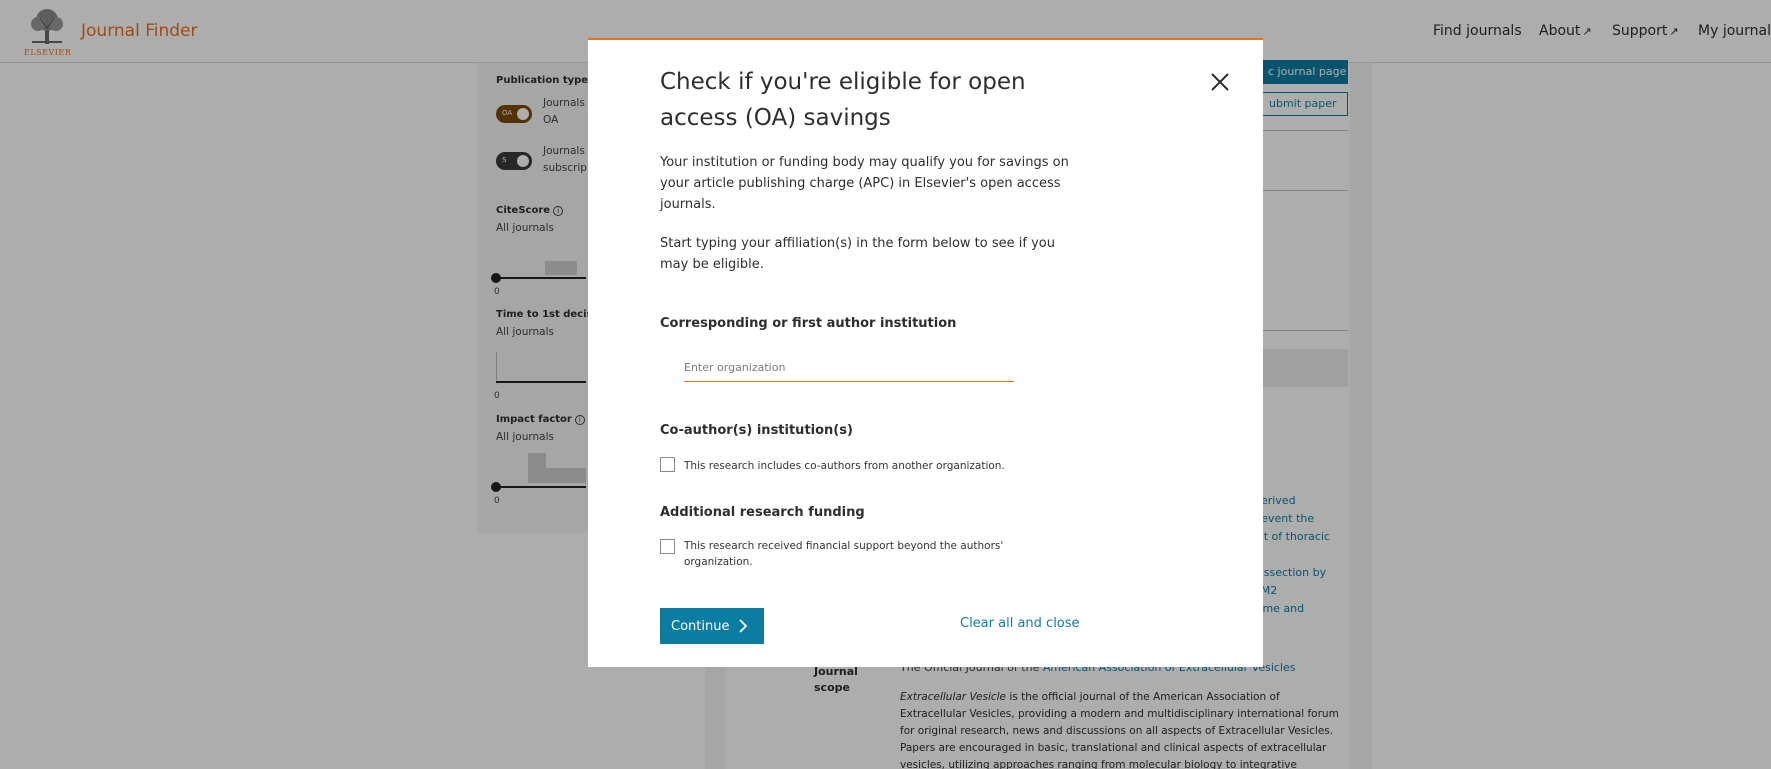  Describe the element at coordinates (667, 464) in the screenshot. I see `coauthor-checkbox` at that location.